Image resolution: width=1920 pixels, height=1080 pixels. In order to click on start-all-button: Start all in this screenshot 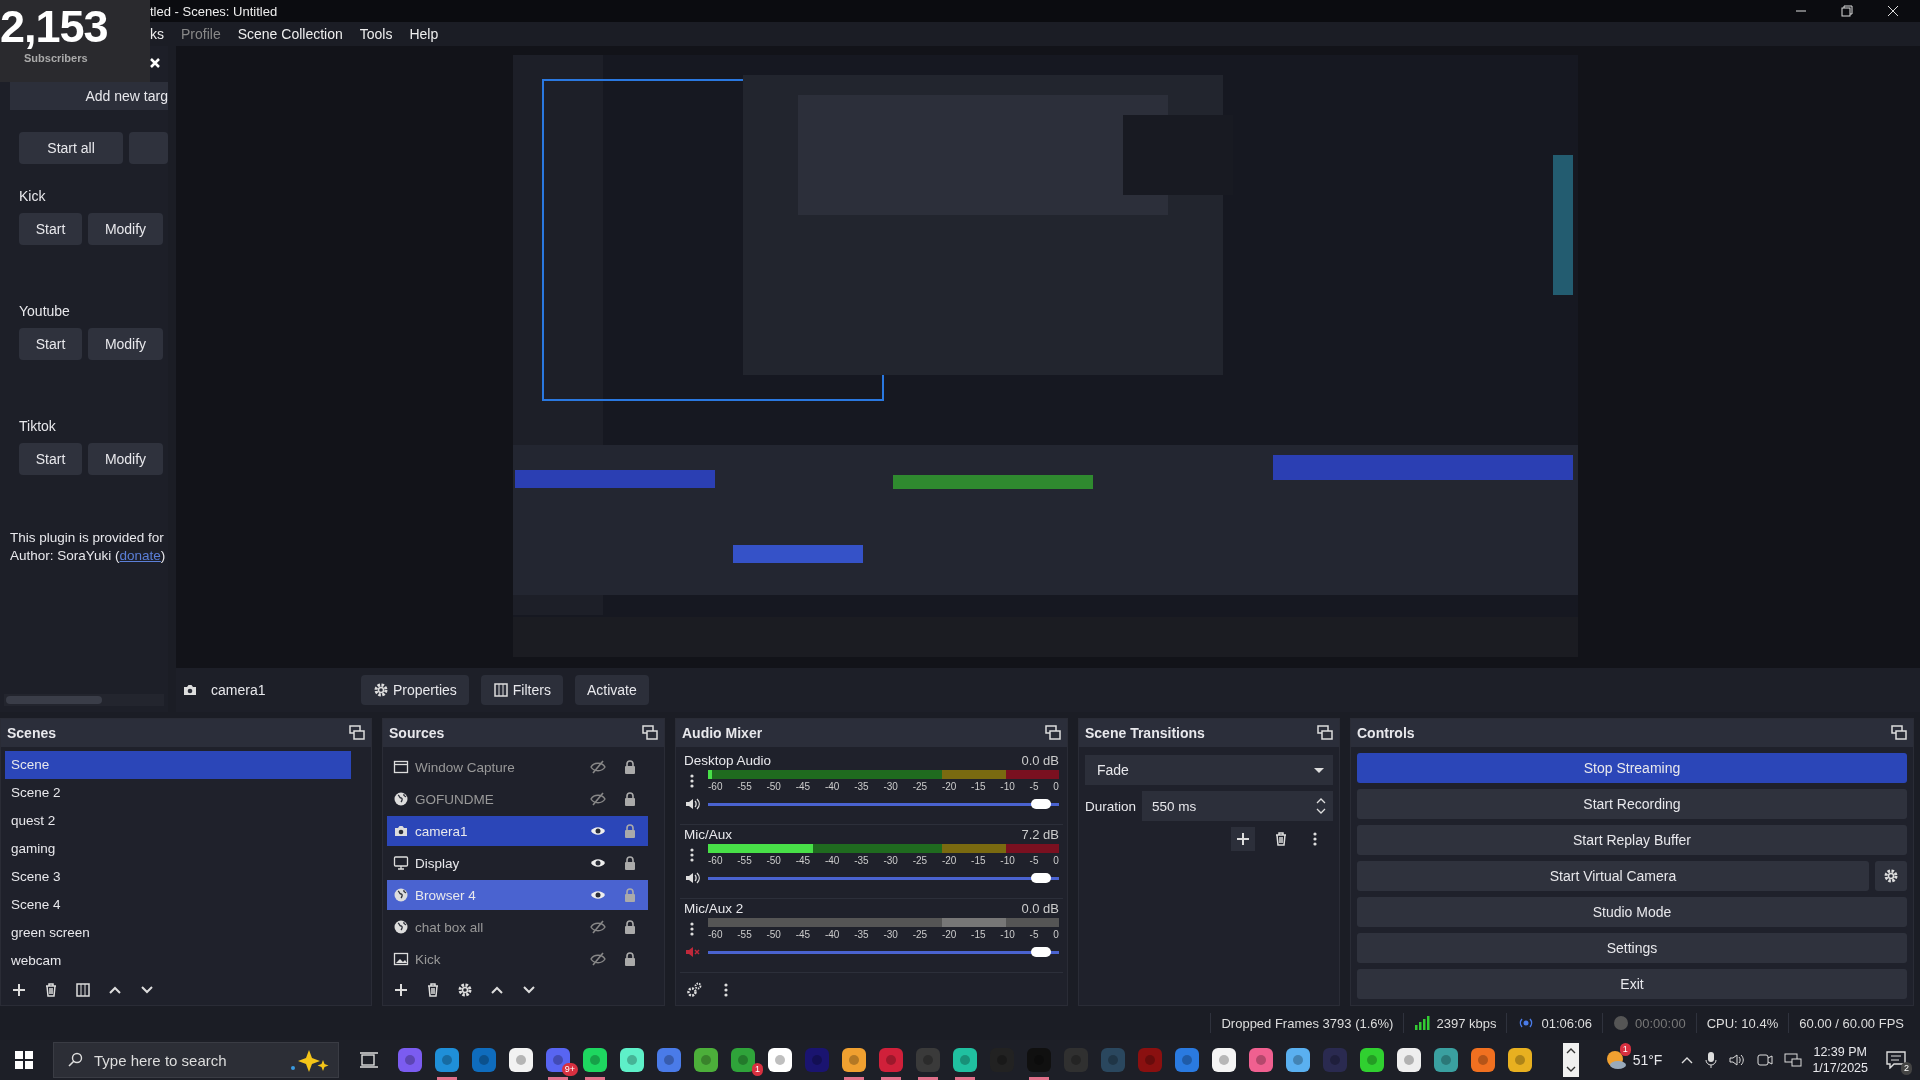, I will do `click(71, 148)`.